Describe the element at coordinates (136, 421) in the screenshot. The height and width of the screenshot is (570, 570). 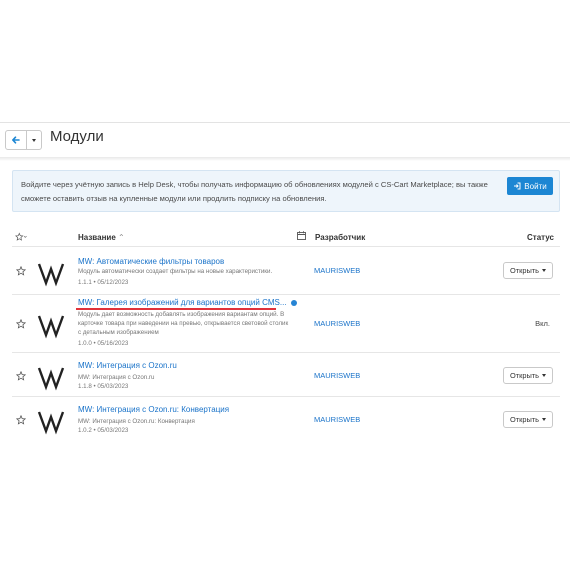
I see `module-description: MW: Интеграция с Ozon.ru: Конвертация` at that location.